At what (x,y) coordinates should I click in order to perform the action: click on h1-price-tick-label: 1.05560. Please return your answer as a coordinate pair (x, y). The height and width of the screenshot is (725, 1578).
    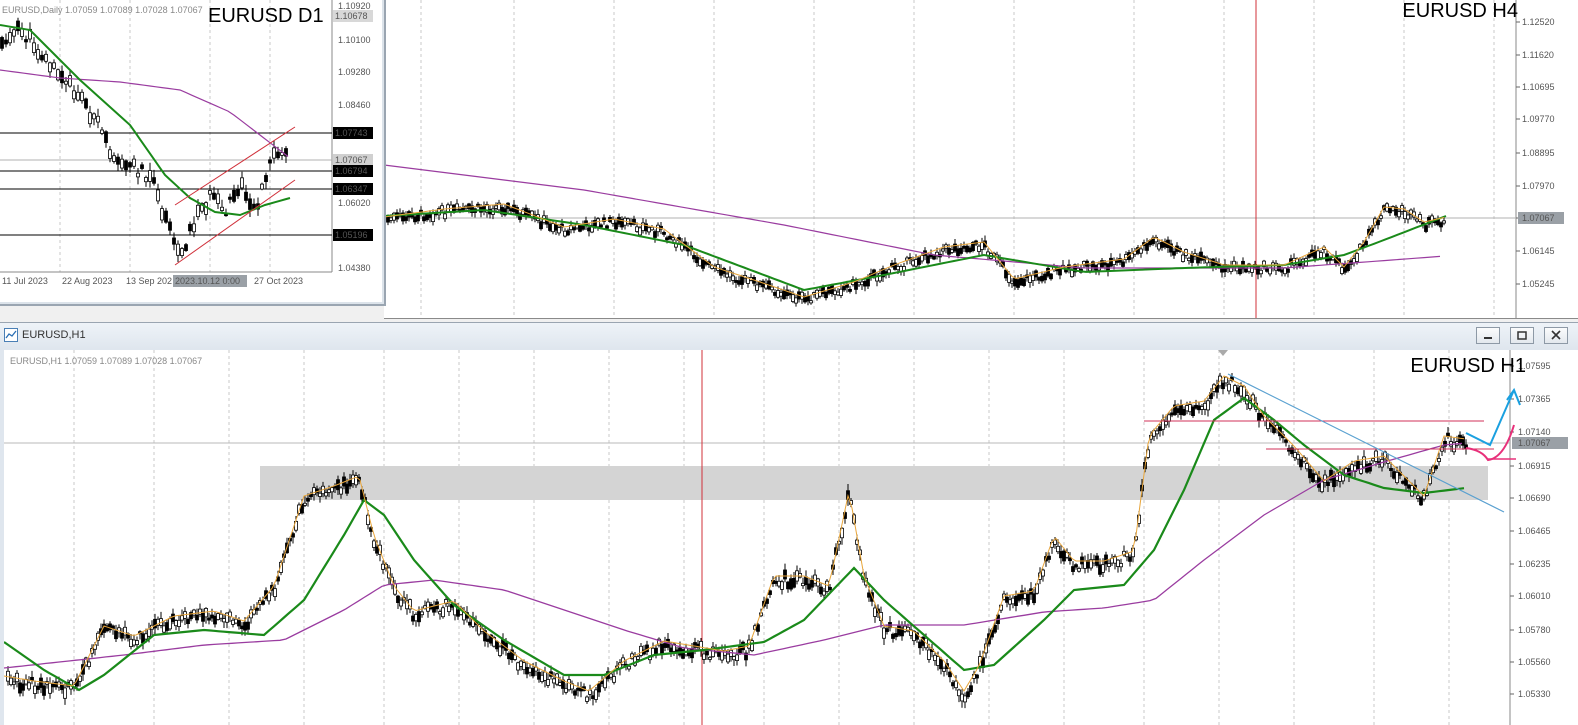
    Looking at the image, I should click on (1534, 662).